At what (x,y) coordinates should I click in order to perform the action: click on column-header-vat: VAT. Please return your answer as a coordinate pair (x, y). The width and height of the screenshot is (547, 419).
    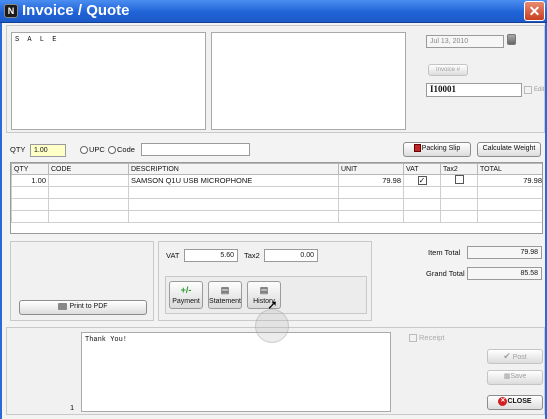
    Looking at the image, I should click on (422, 169).